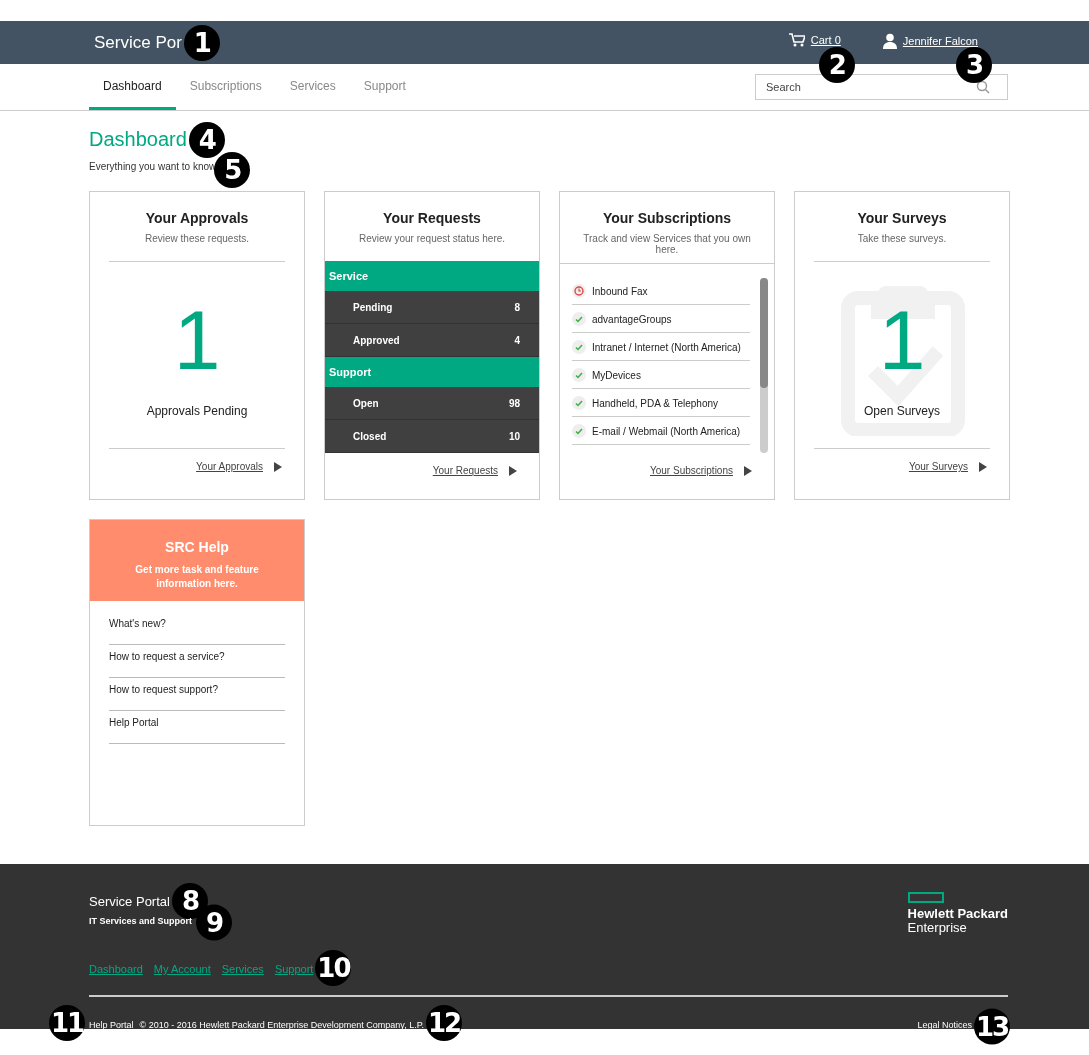 This screenshot has height=1055, width=1089. What do you see at coordinates (992, 1026) in the screenshot?
I see `callout-number: 13` at bounding box center [992, 1026].